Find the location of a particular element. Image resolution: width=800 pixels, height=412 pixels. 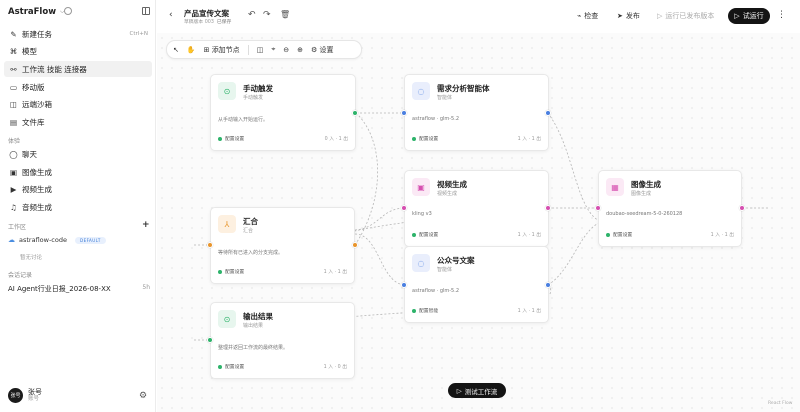

node-subtitle: 视频生成 is located at coordinates (447, 194).